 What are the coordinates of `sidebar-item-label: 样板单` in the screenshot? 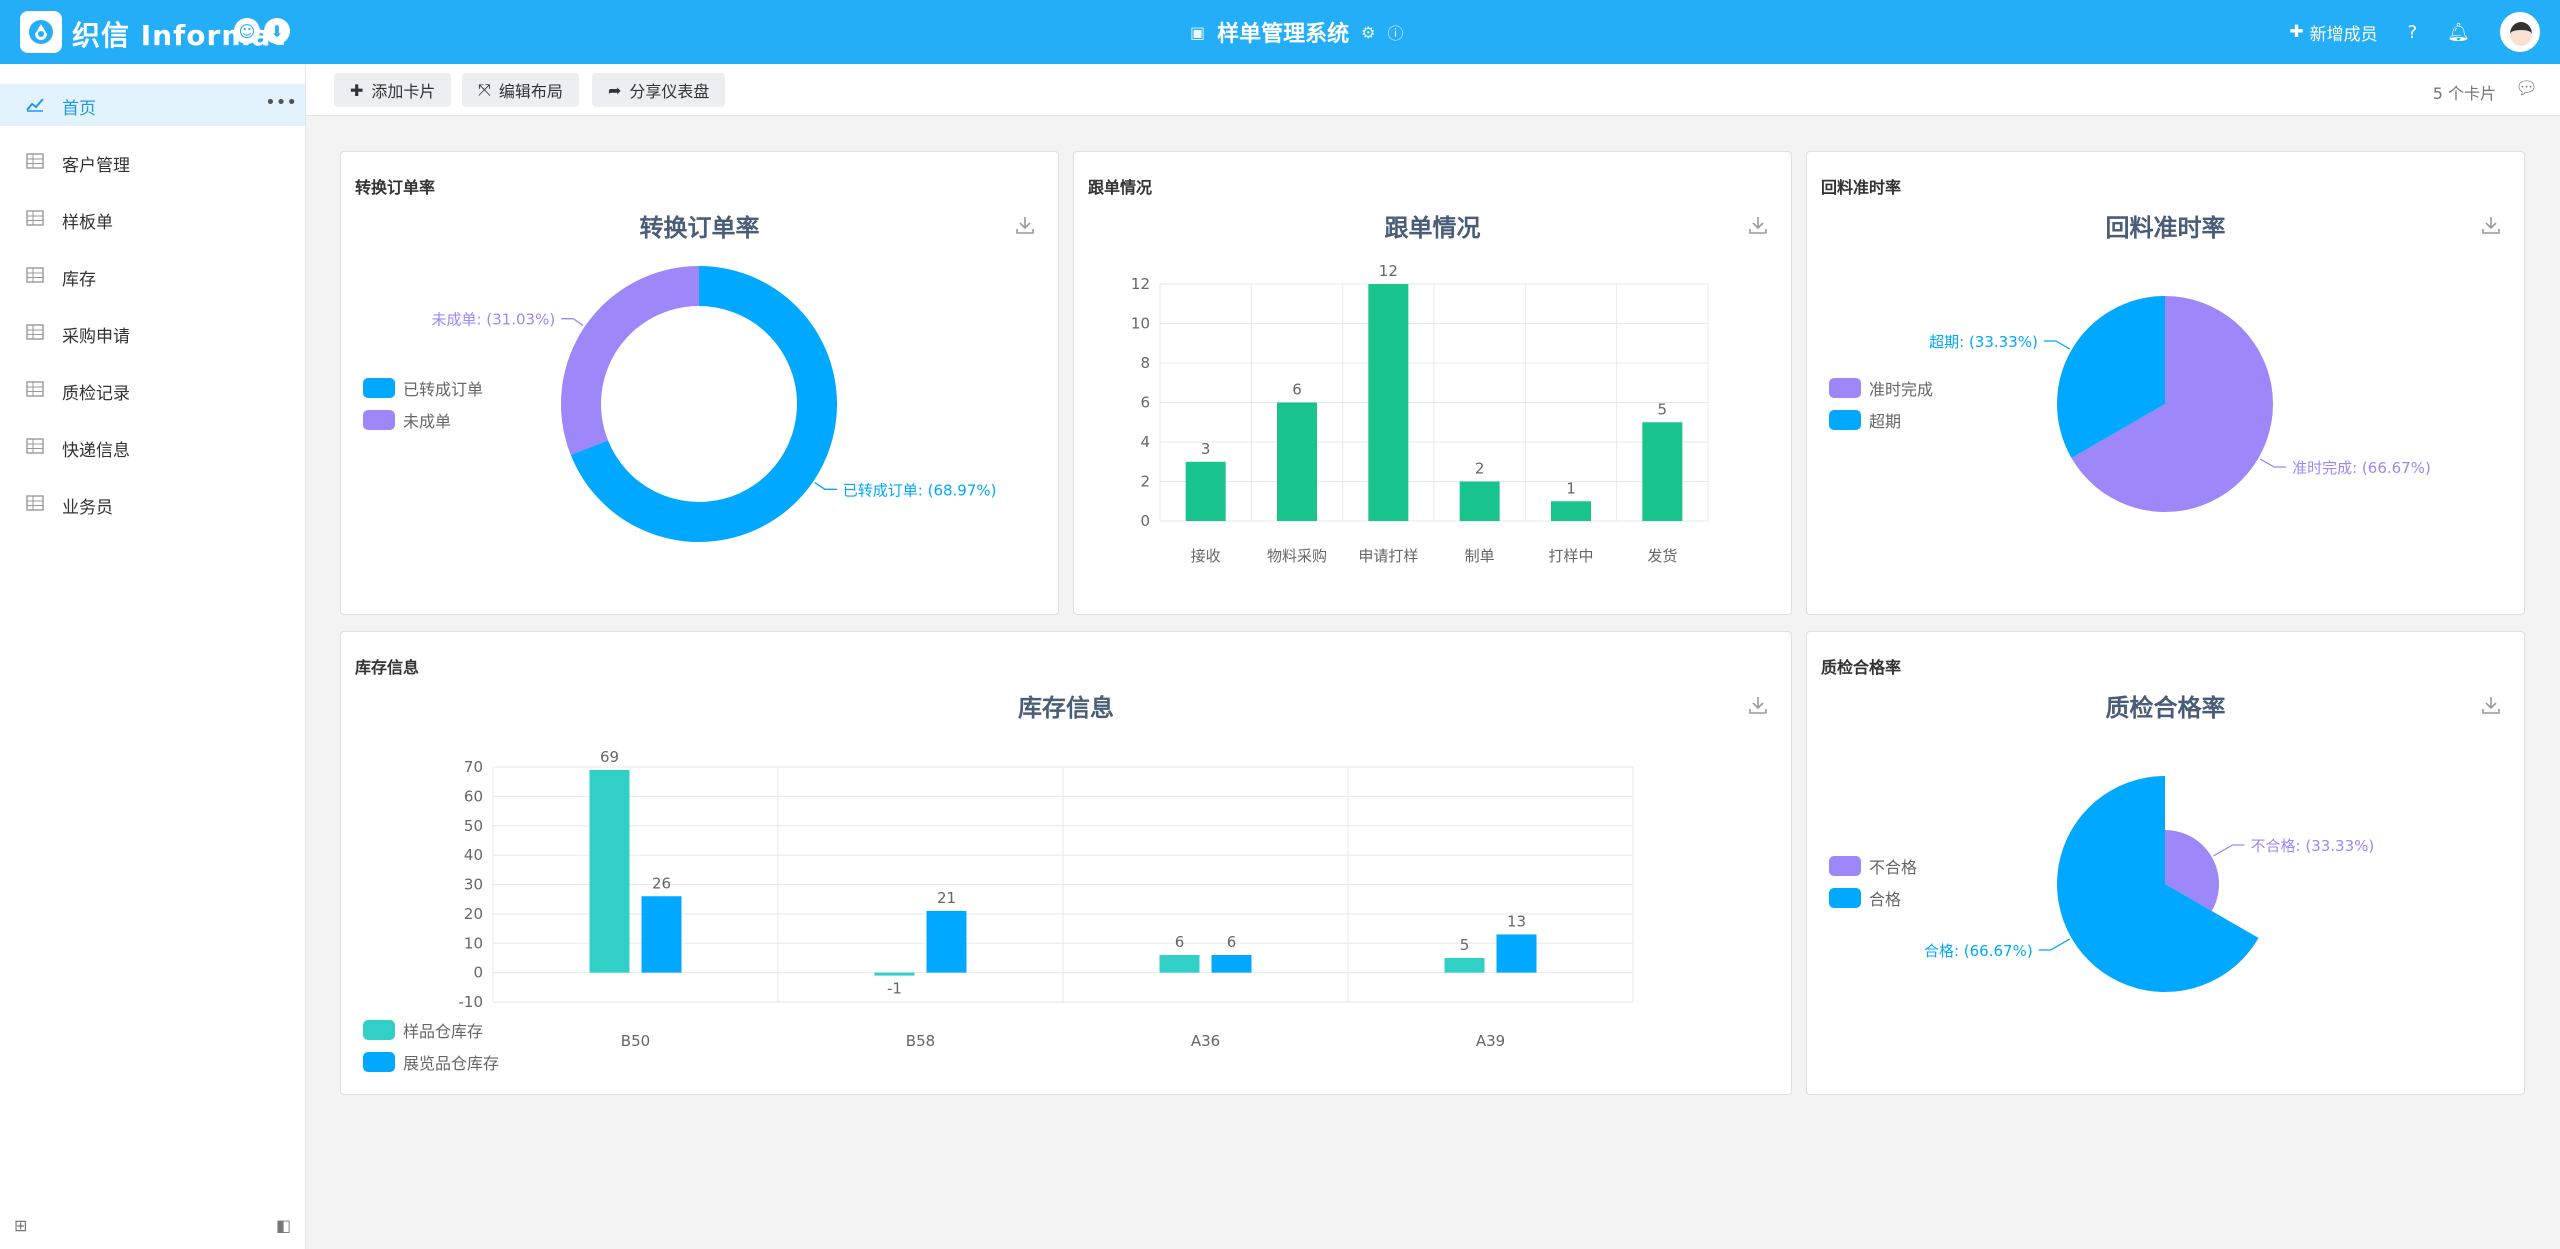 It's located at (87, 223).